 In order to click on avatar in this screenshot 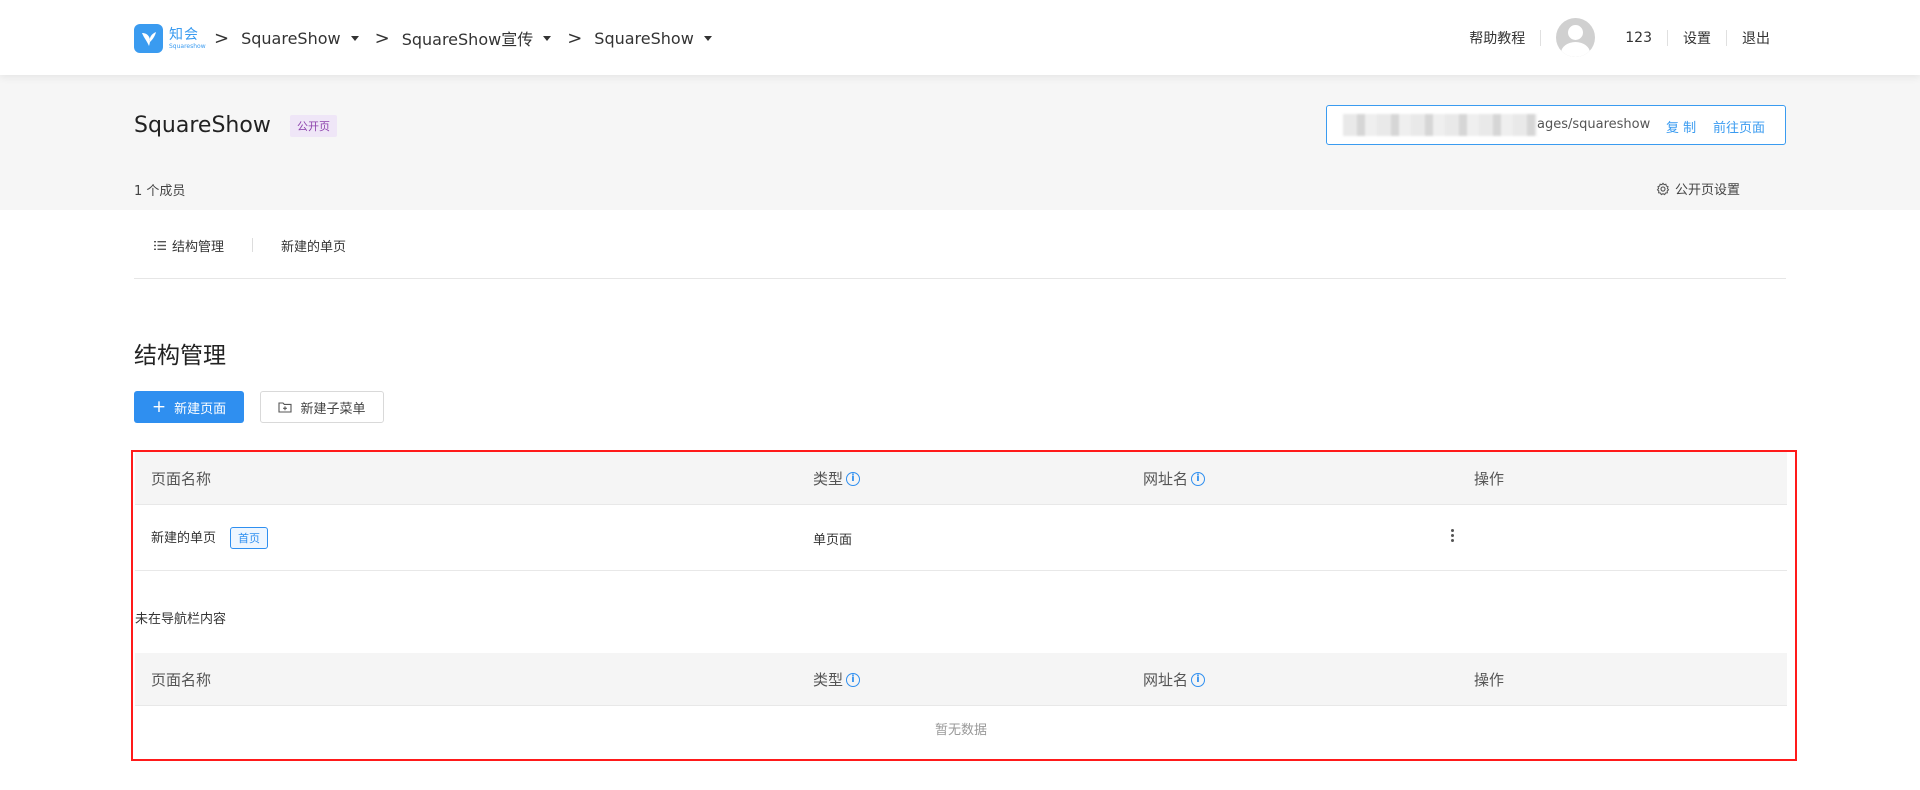, I will do `click(1576, 37)`.